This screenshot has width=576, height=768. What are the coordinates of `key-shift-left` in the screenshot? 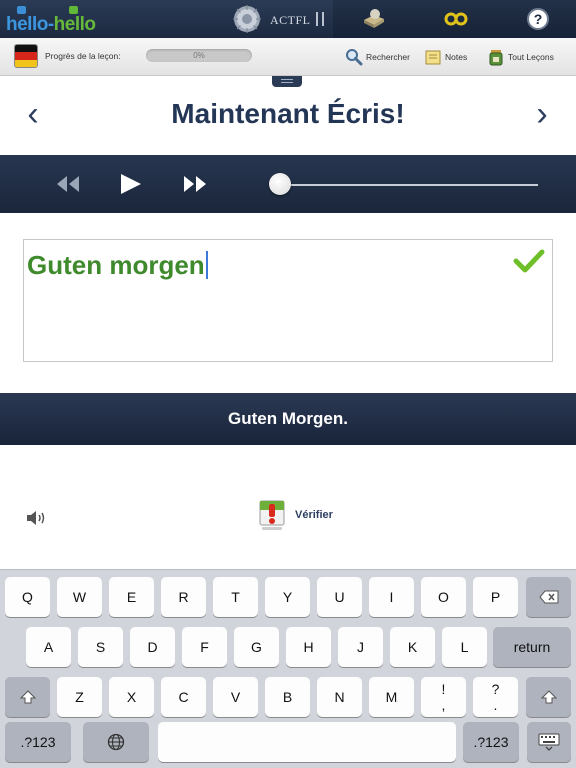 It's located at (27, 697).